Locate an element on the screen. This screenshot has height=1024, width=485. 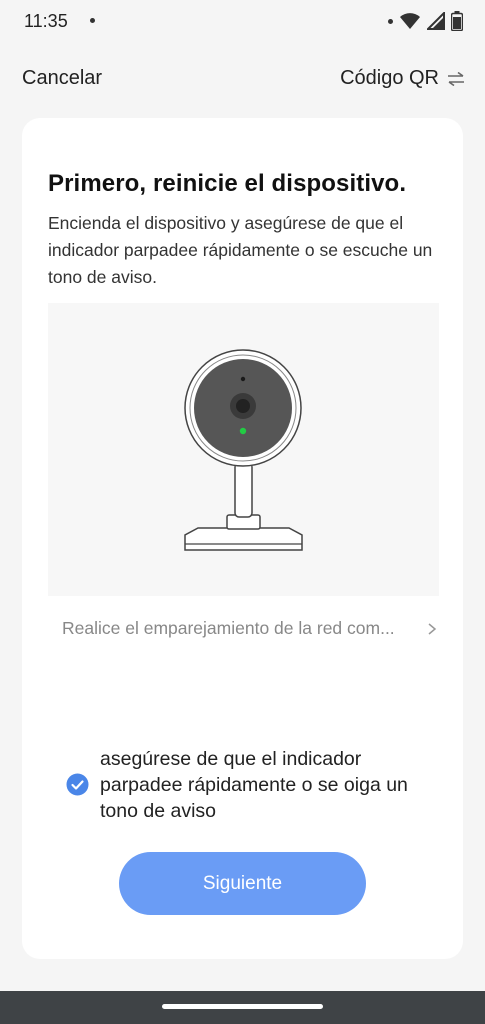
chevron-right-icon is located at coordinates (432, 629).